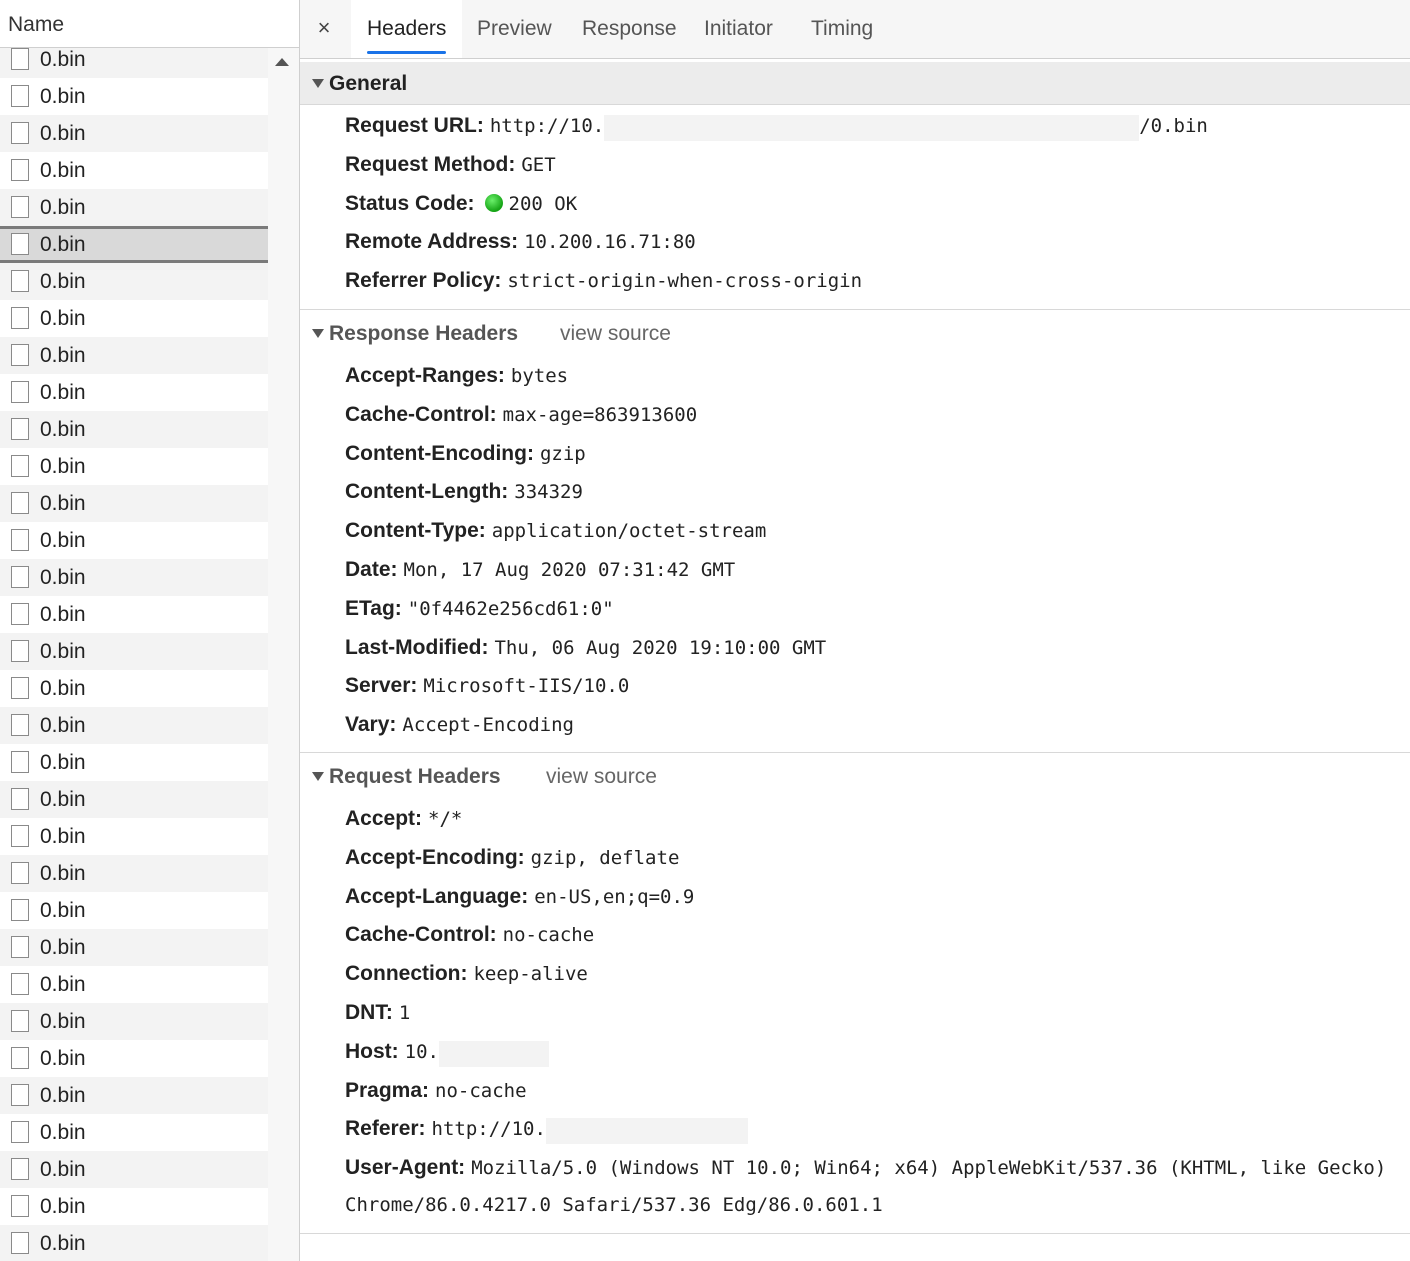 This screenshot has width=1410, height=1261. I want to click on close-icon: ×, so click(324, 28).